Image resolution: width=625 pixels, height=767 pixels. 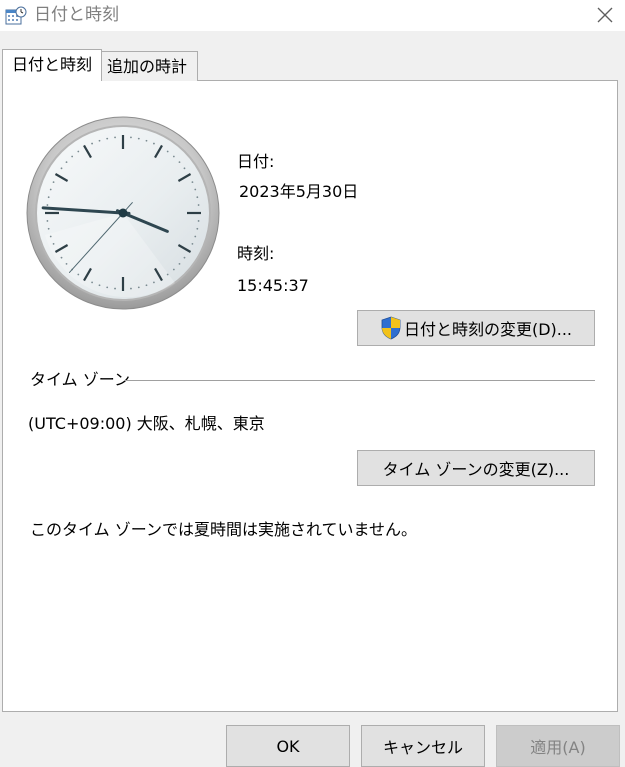 What do you see at coordinates (288, 746) in the screenshot?
I see `ok-button: OK` at bounding box center [288, 746].